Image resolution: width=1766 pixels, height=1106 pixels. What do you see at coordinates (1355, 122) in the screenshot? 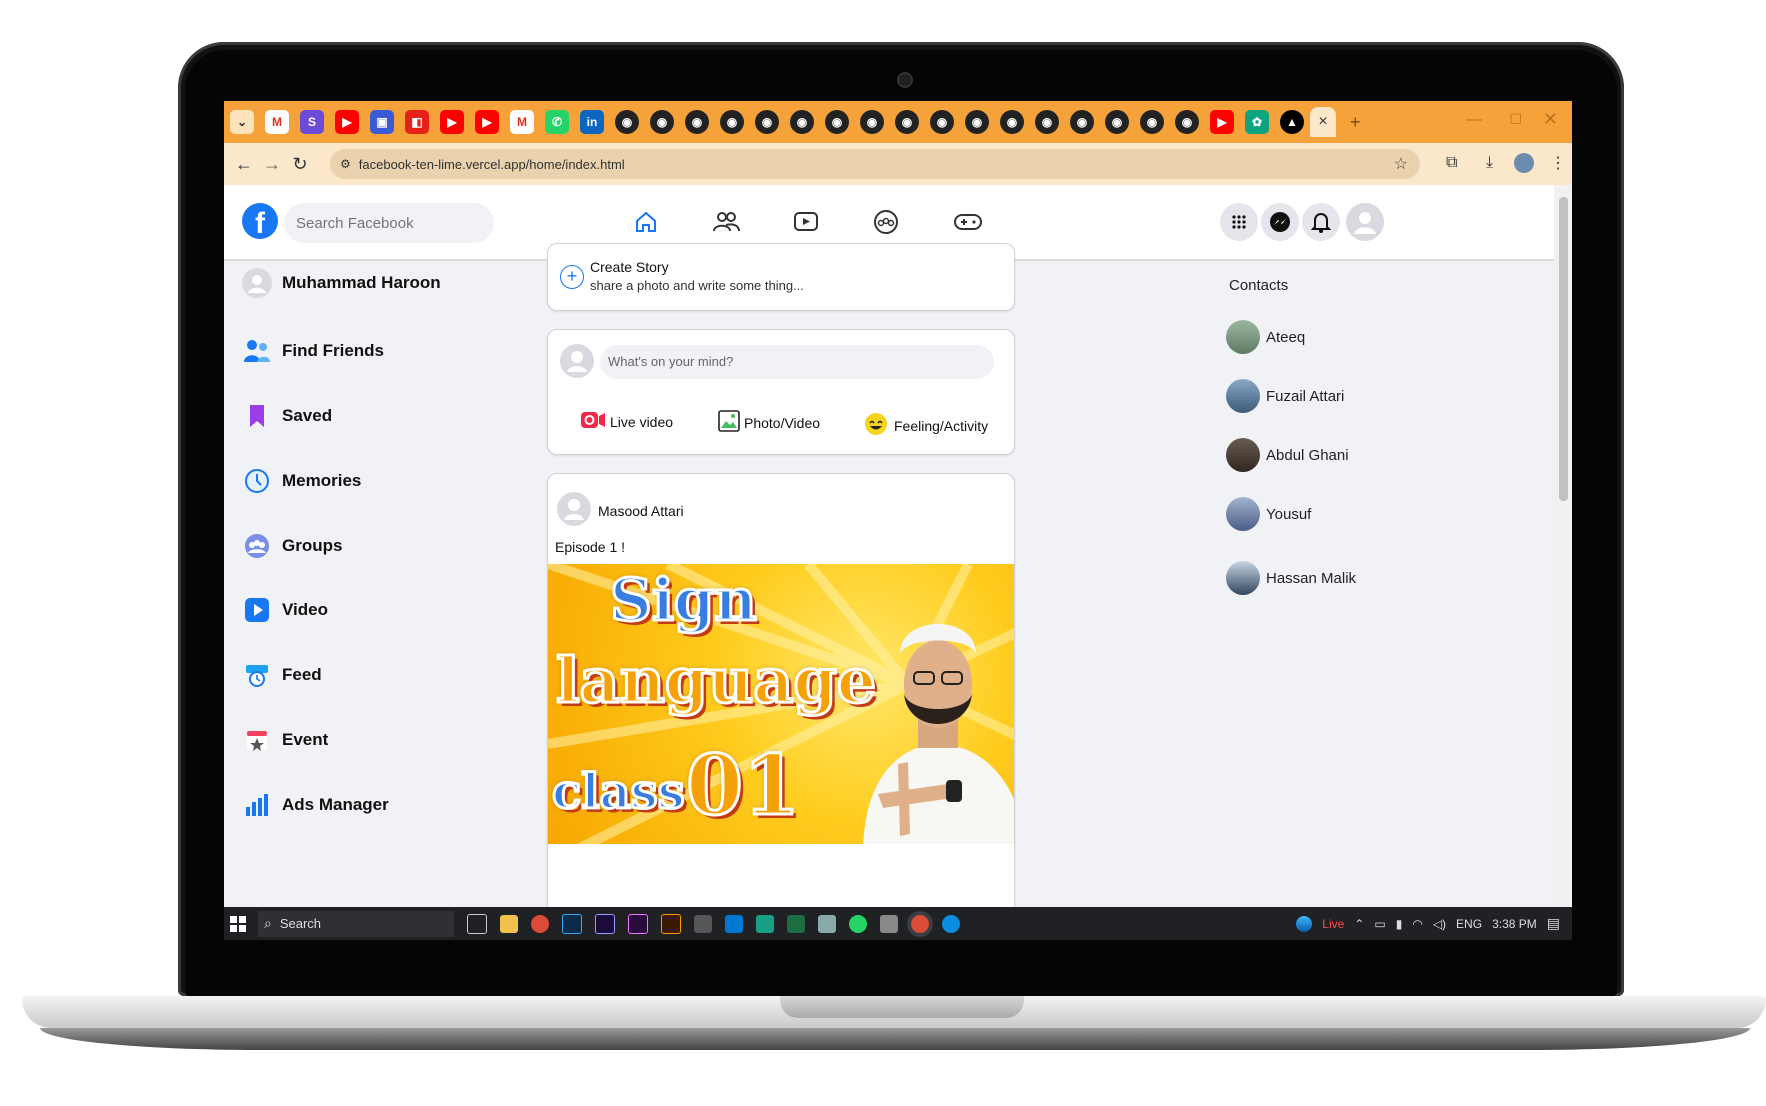
I see `new-tab-button: +` at bounding box center [1355, 122].